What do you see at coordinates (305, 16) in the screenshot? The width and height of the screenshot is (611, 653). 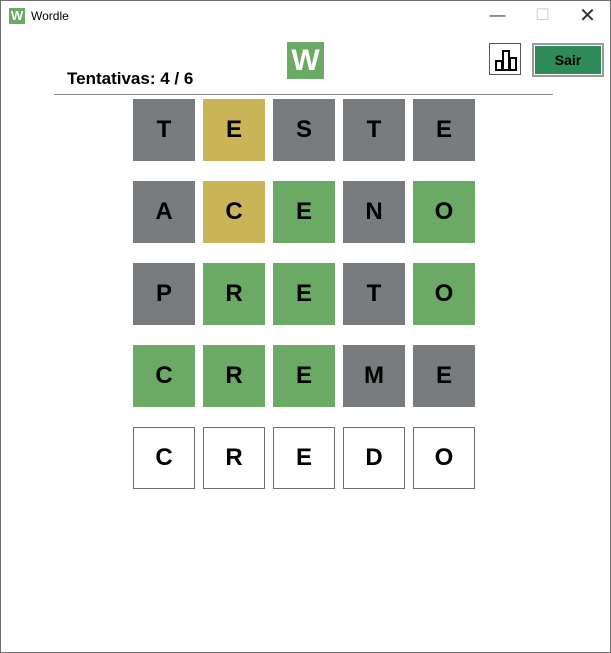 I see `title-bar: W Wordle — ☐ ✕` at bounding box center [305, 16].